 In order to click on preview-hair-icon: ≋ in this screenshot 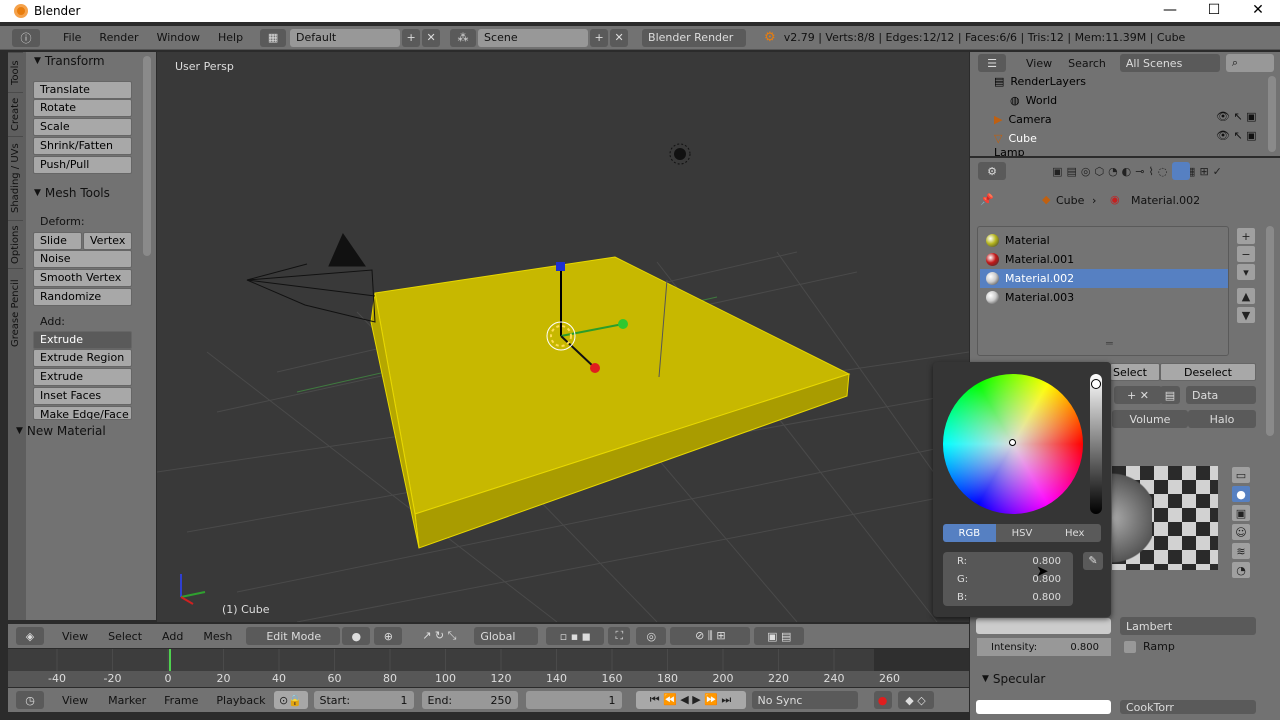, I will do `click(1241, 551)`.